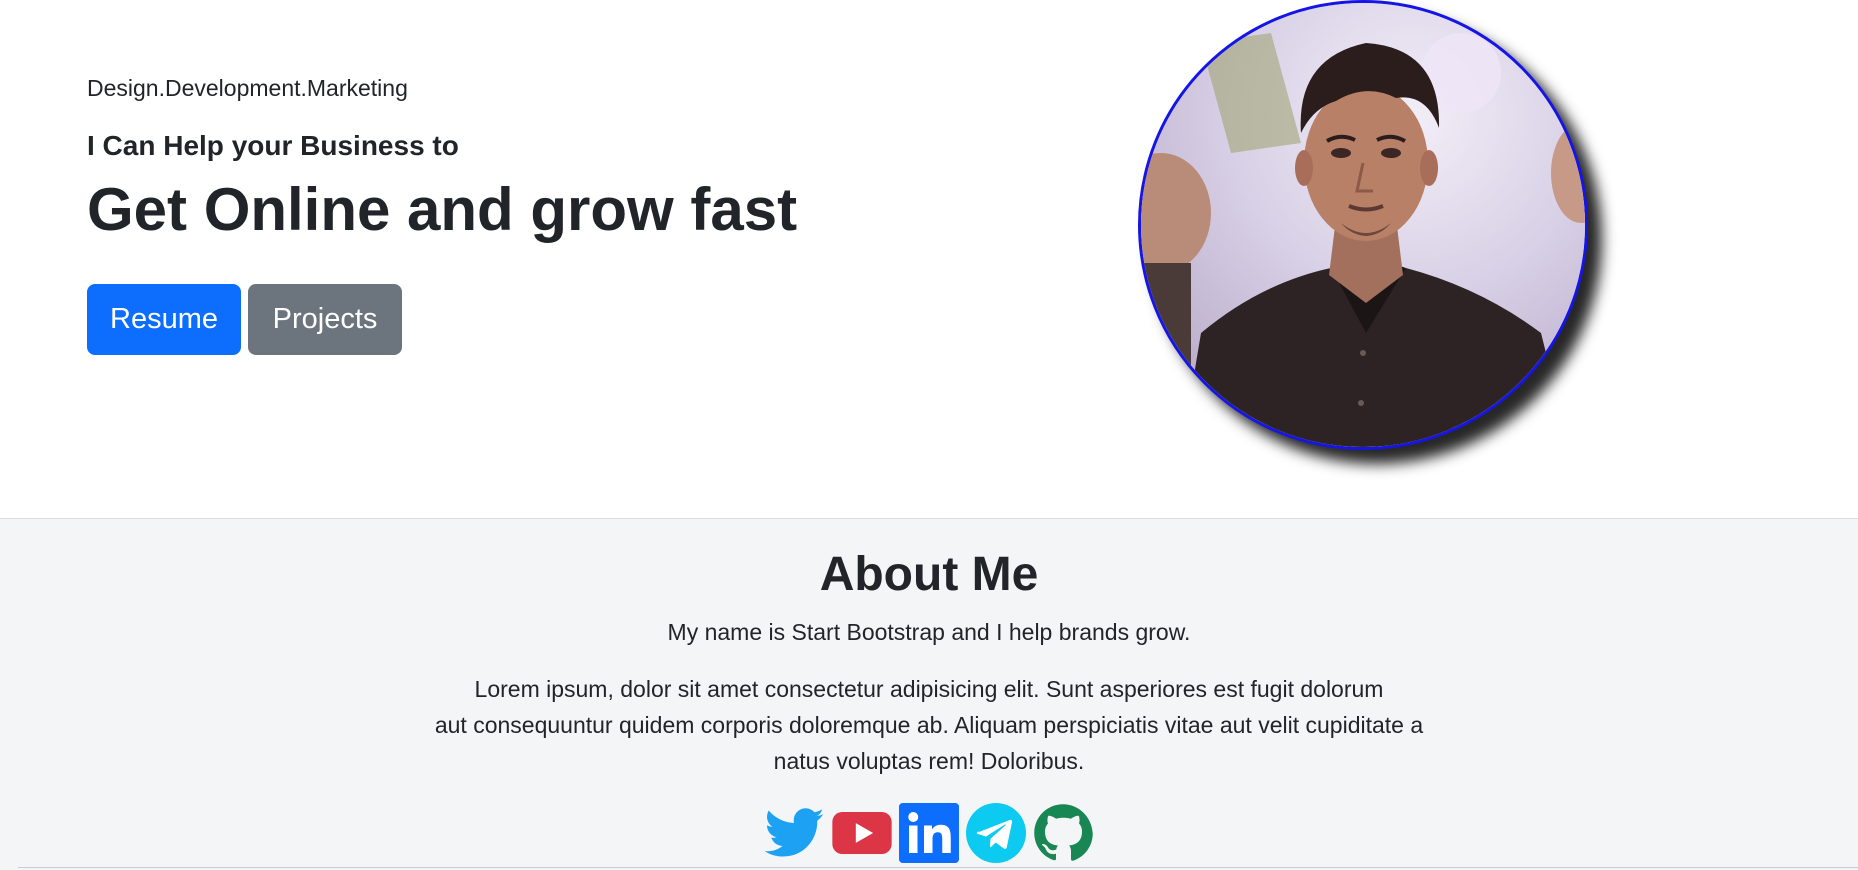  What do you see at coordinates (938, 867) in the screenshot?
I see `bottom-divider` at bounding box center [938, 867].